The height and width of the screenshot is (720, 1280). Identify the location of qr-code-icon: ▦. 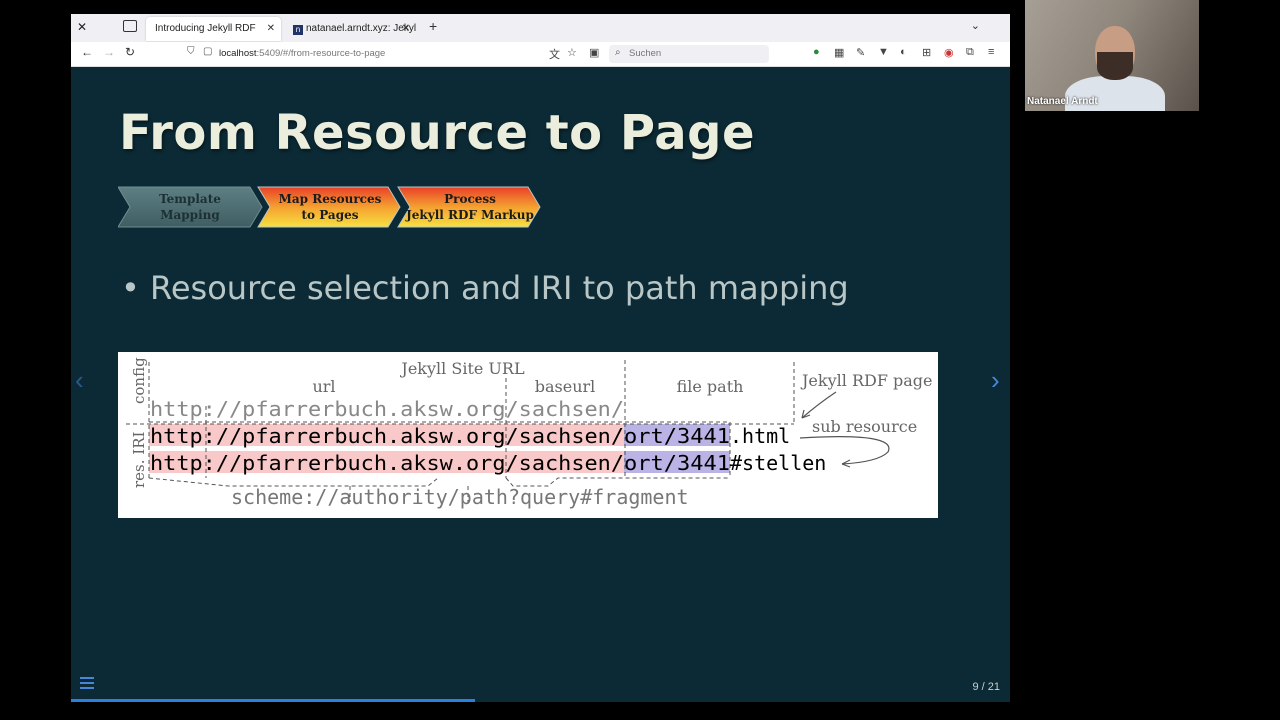
(839, 52).